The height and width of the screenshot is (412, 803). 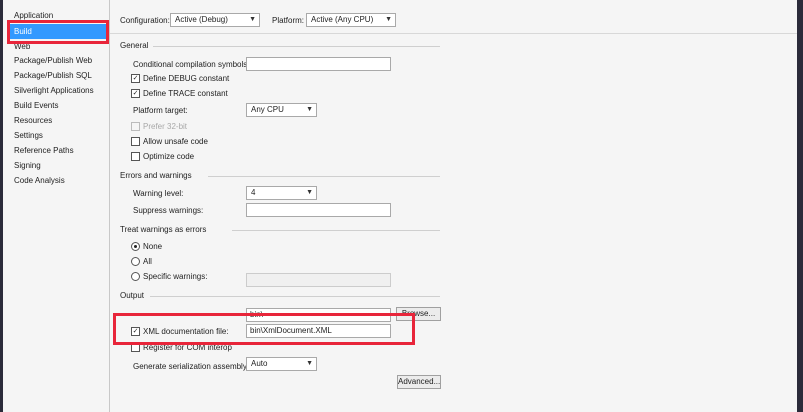 I want to click on specific-warnings-input, so click(x=318, y=280).